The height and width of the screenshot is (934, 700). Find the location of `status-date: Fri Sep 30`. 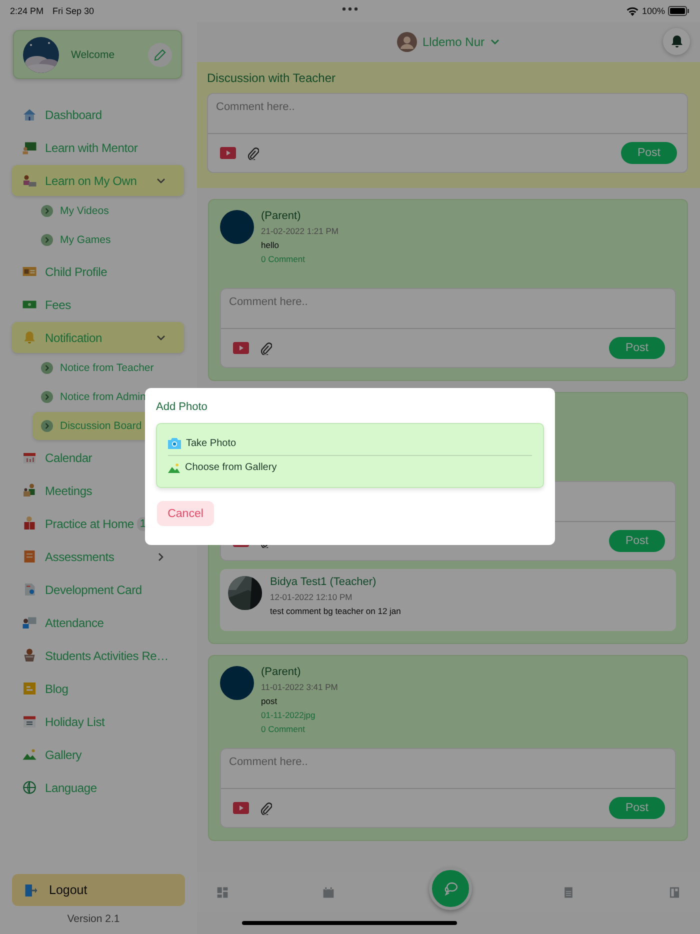

status-date: Fri Sep 30 is located at coordinates (73, 11).